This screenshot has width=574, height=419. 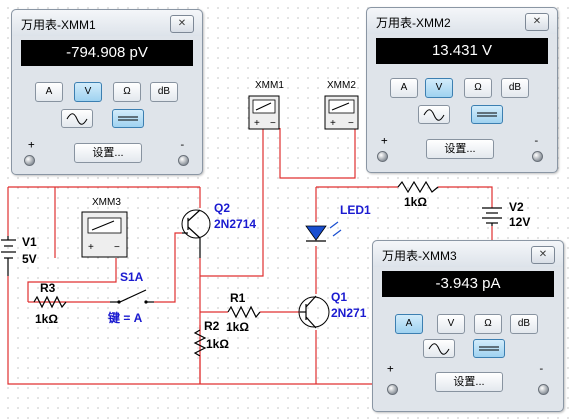 I want to click on window-title: 万用表-XMM1, so click(x=58, y=25).